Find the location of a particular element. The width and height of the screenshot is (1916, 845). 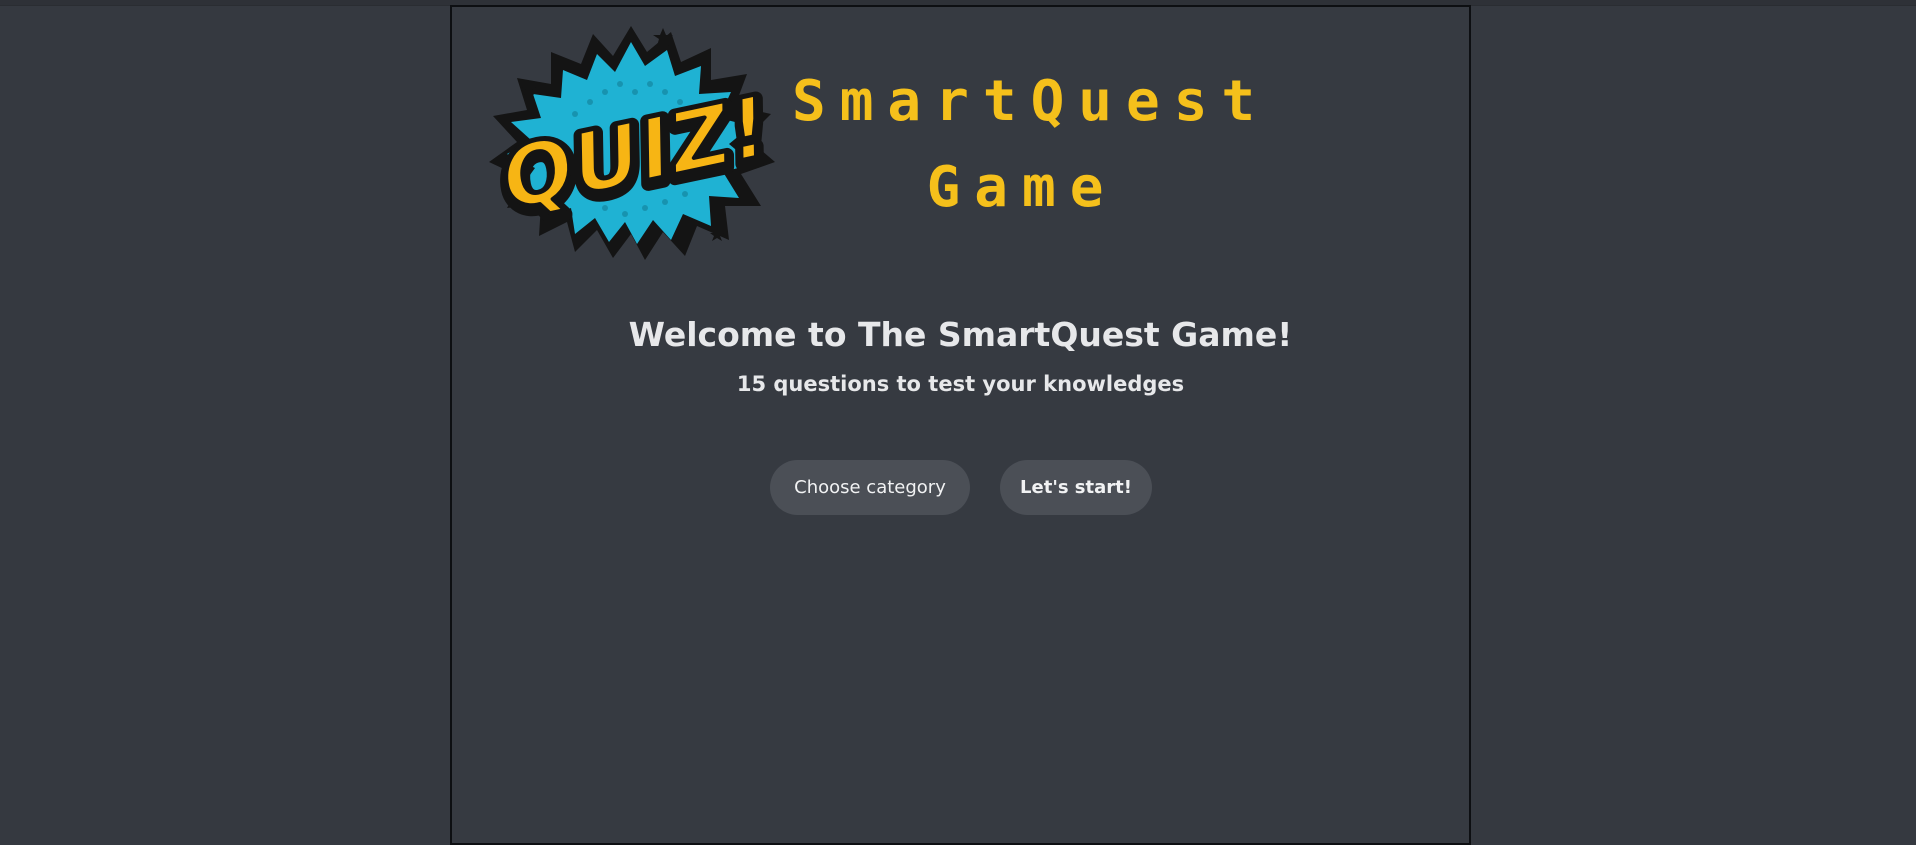

start-button: Let's start! is located at coordinates (1076, 487).